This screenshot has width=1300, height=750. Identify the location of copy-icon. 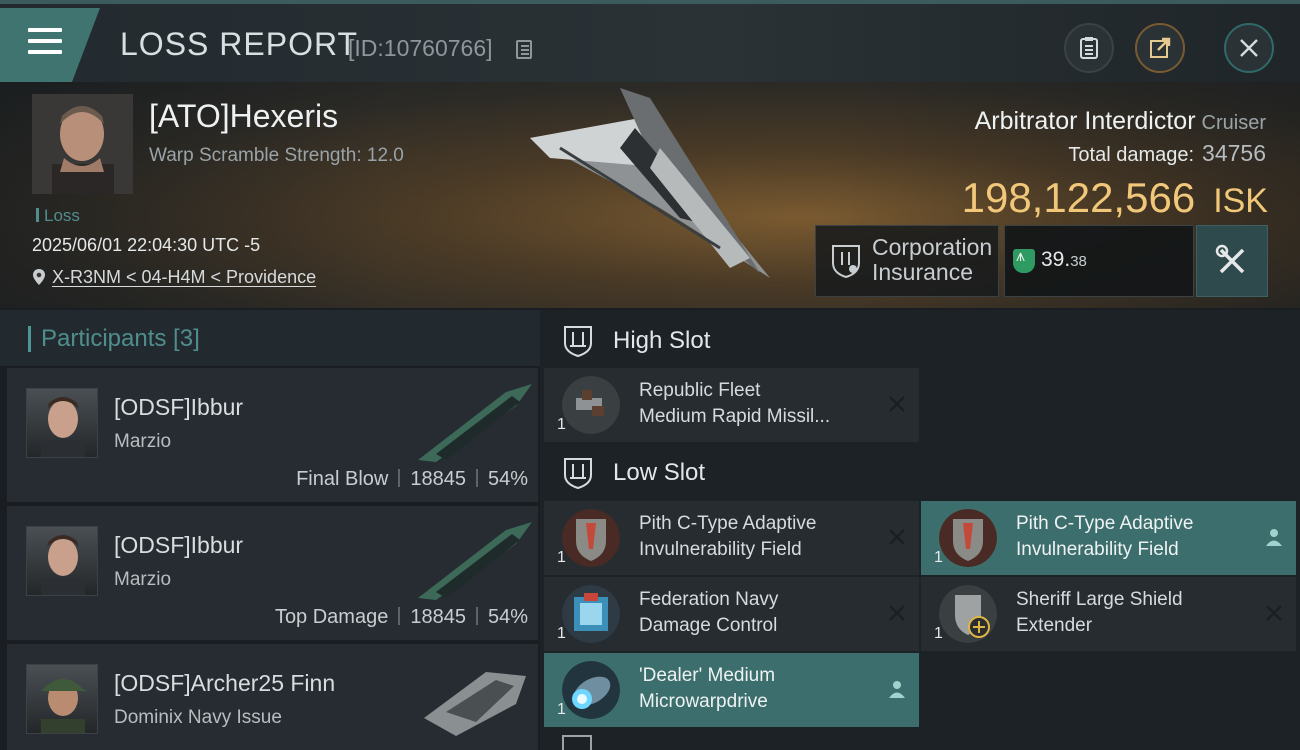
(524, 49).